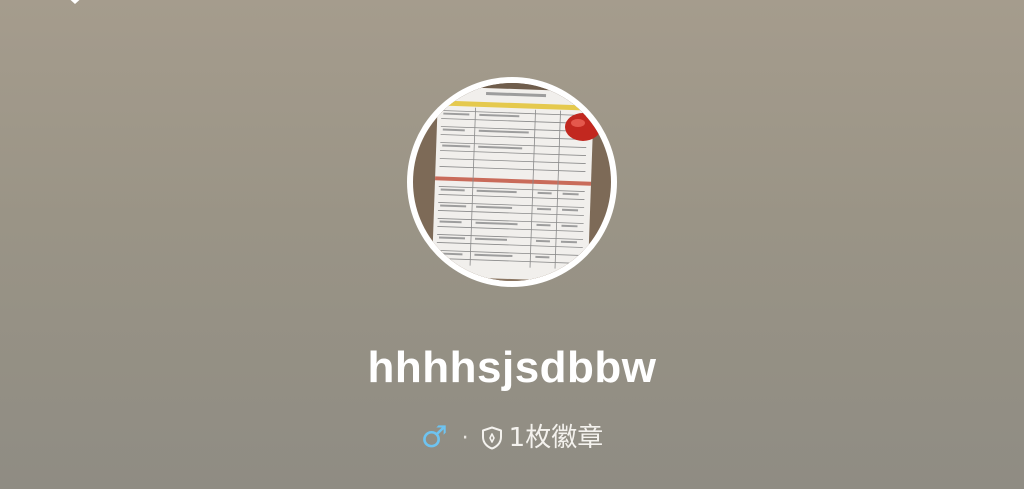 The height and width of the screenshot is (489, 1024). I want to click on male-gender-icon: ♂, so click(434, 437).